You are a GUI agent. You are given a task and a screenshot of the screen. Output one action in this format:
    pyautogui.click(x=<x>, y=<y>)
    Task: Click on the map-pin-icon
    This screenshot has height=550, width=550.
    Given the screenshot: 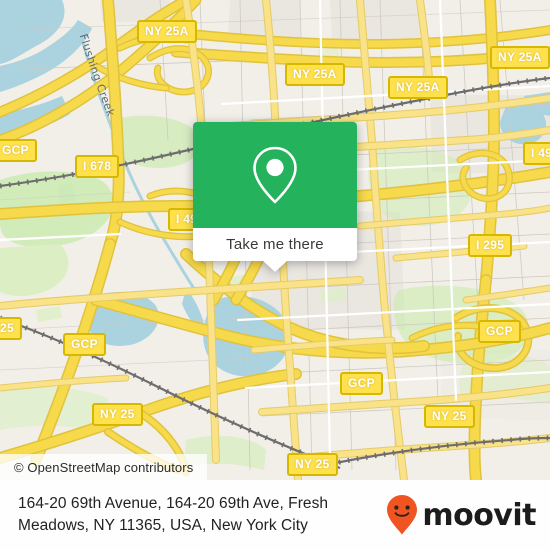 What is the action you would take?
    pyautogui.click(x=275, y=175)
    